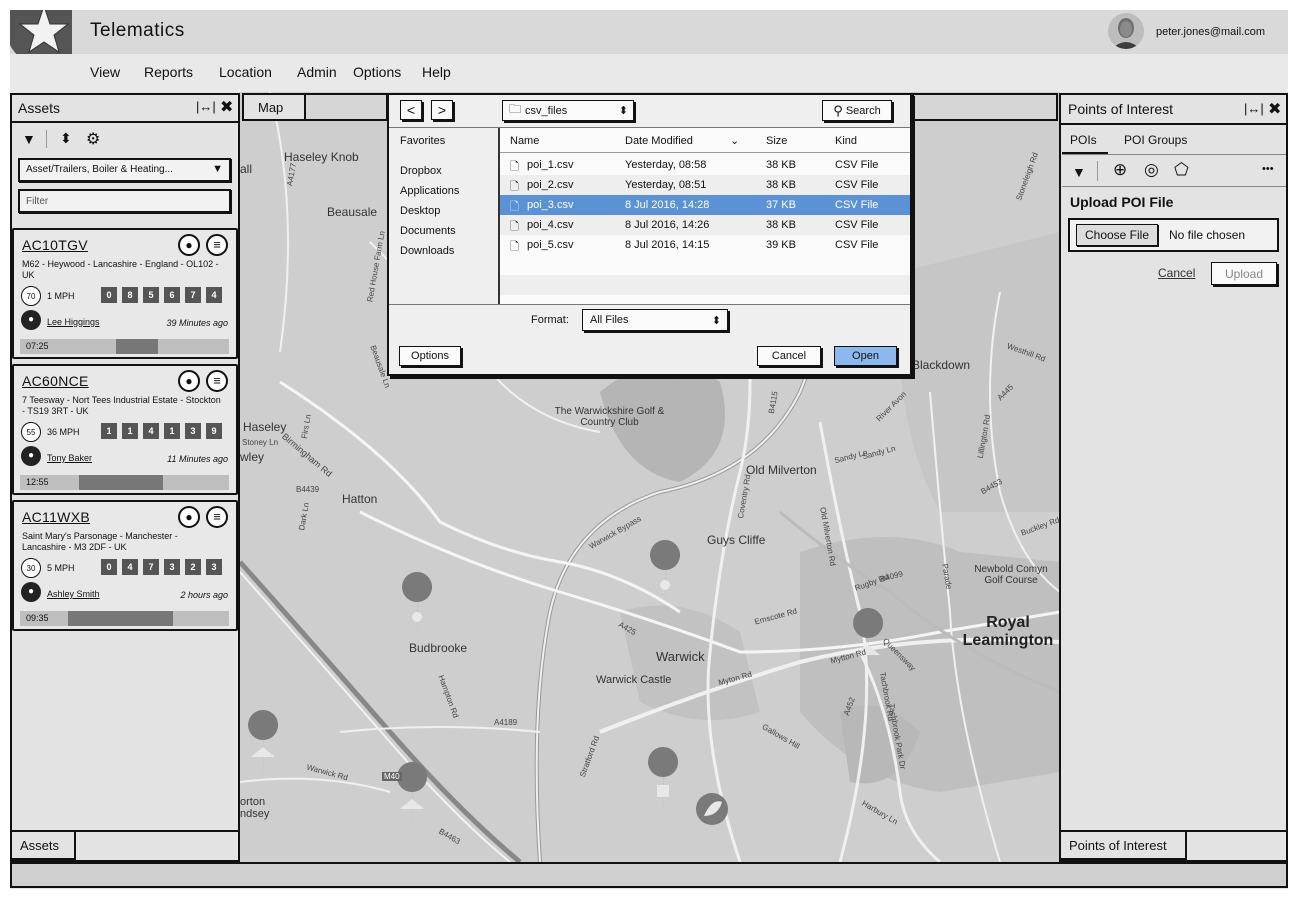 Image resolution: width=1303 pixels, height=899 pixels. I want to click on tab-pois: POIs, so click(1083, 140).